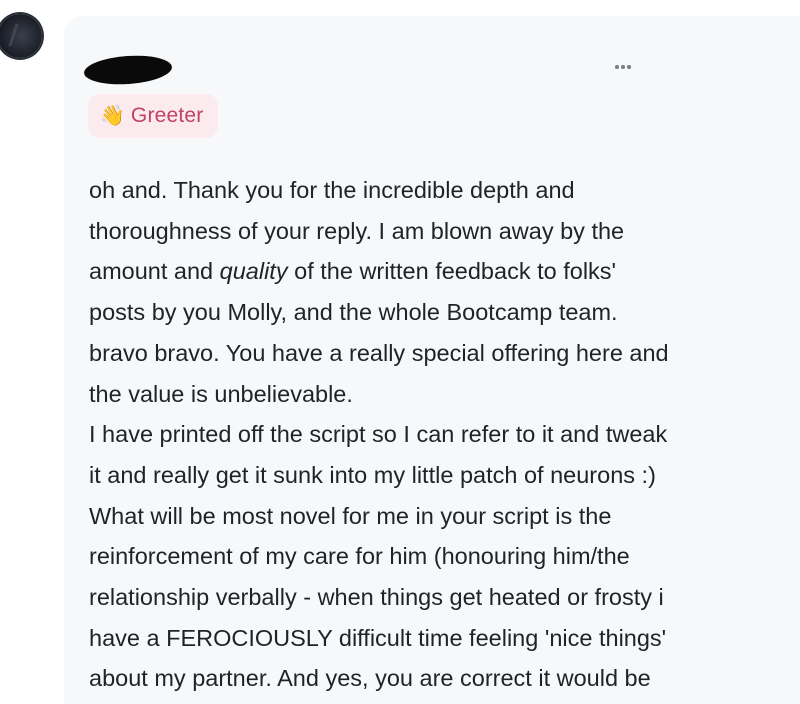 The width and height of the screenshot is (800, 704). Describe the element at coordinates (253, 271) in the screenshot. I see `emphasized-text: quality` at that location.